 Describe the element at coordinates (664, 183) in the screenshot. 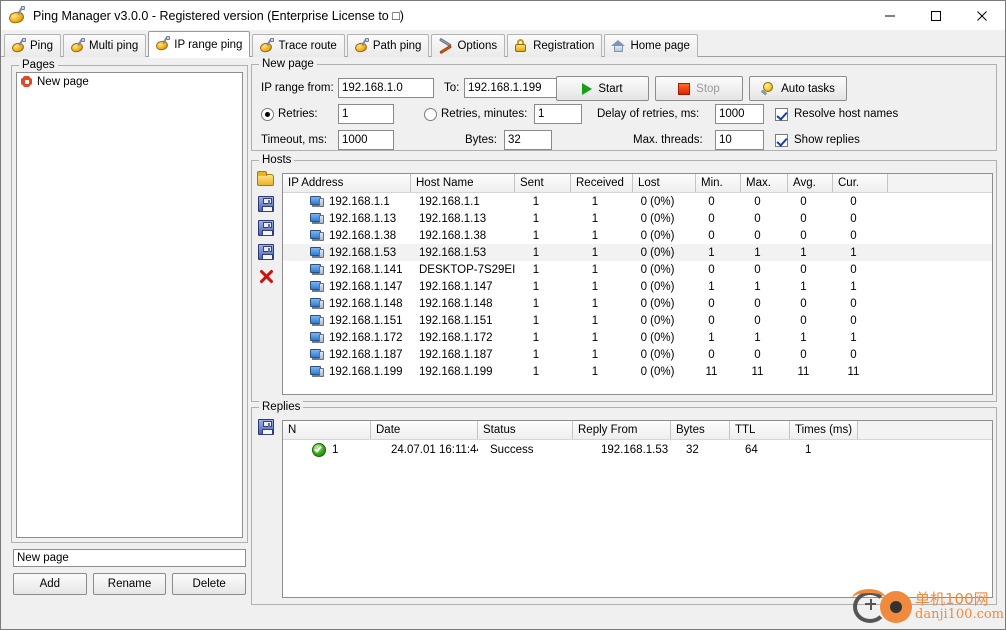

I see `column-header: Lost` at that location.